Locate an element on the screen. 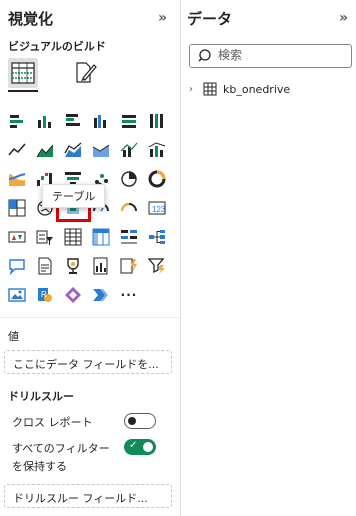 The height and width of the screenshot is (516, 356). key-influencers-icon is located at coordinates (101, 266).